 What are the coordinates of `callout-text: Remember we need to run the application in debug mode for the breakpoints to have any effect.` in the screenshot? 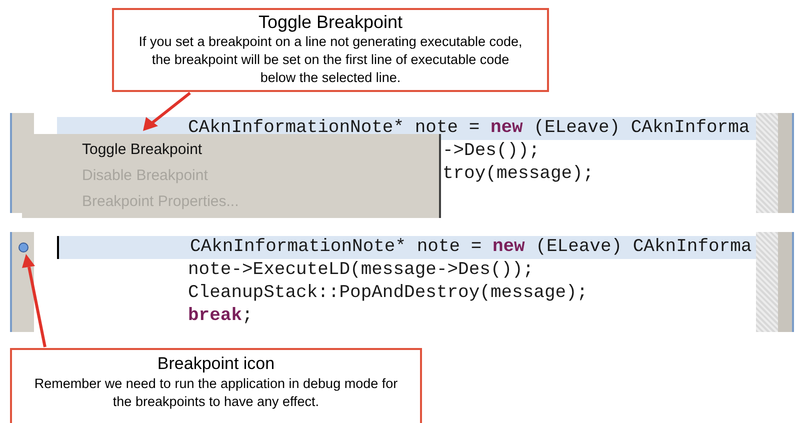 It's located at (216, 393).